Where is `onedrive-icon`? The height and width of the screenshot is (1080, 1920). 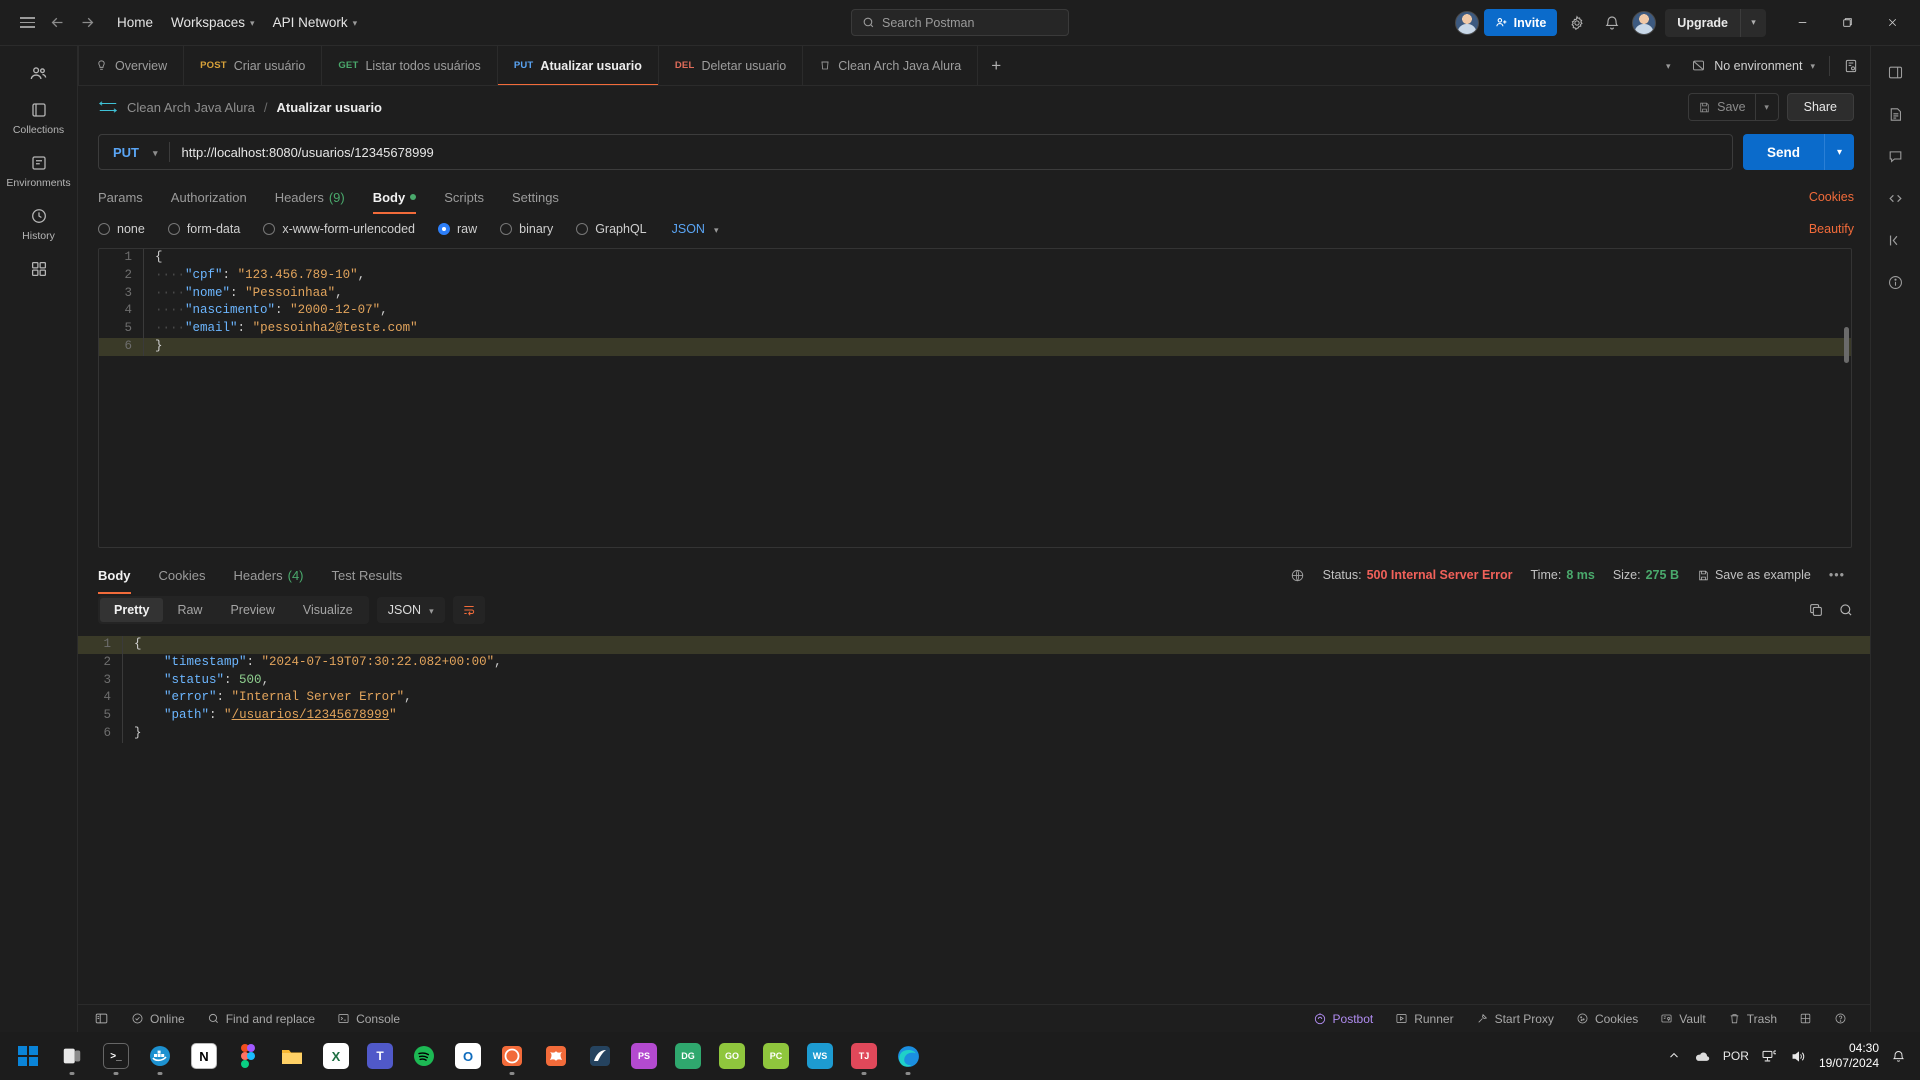 onedrive-icon is located at coordinates (1702, 1056).